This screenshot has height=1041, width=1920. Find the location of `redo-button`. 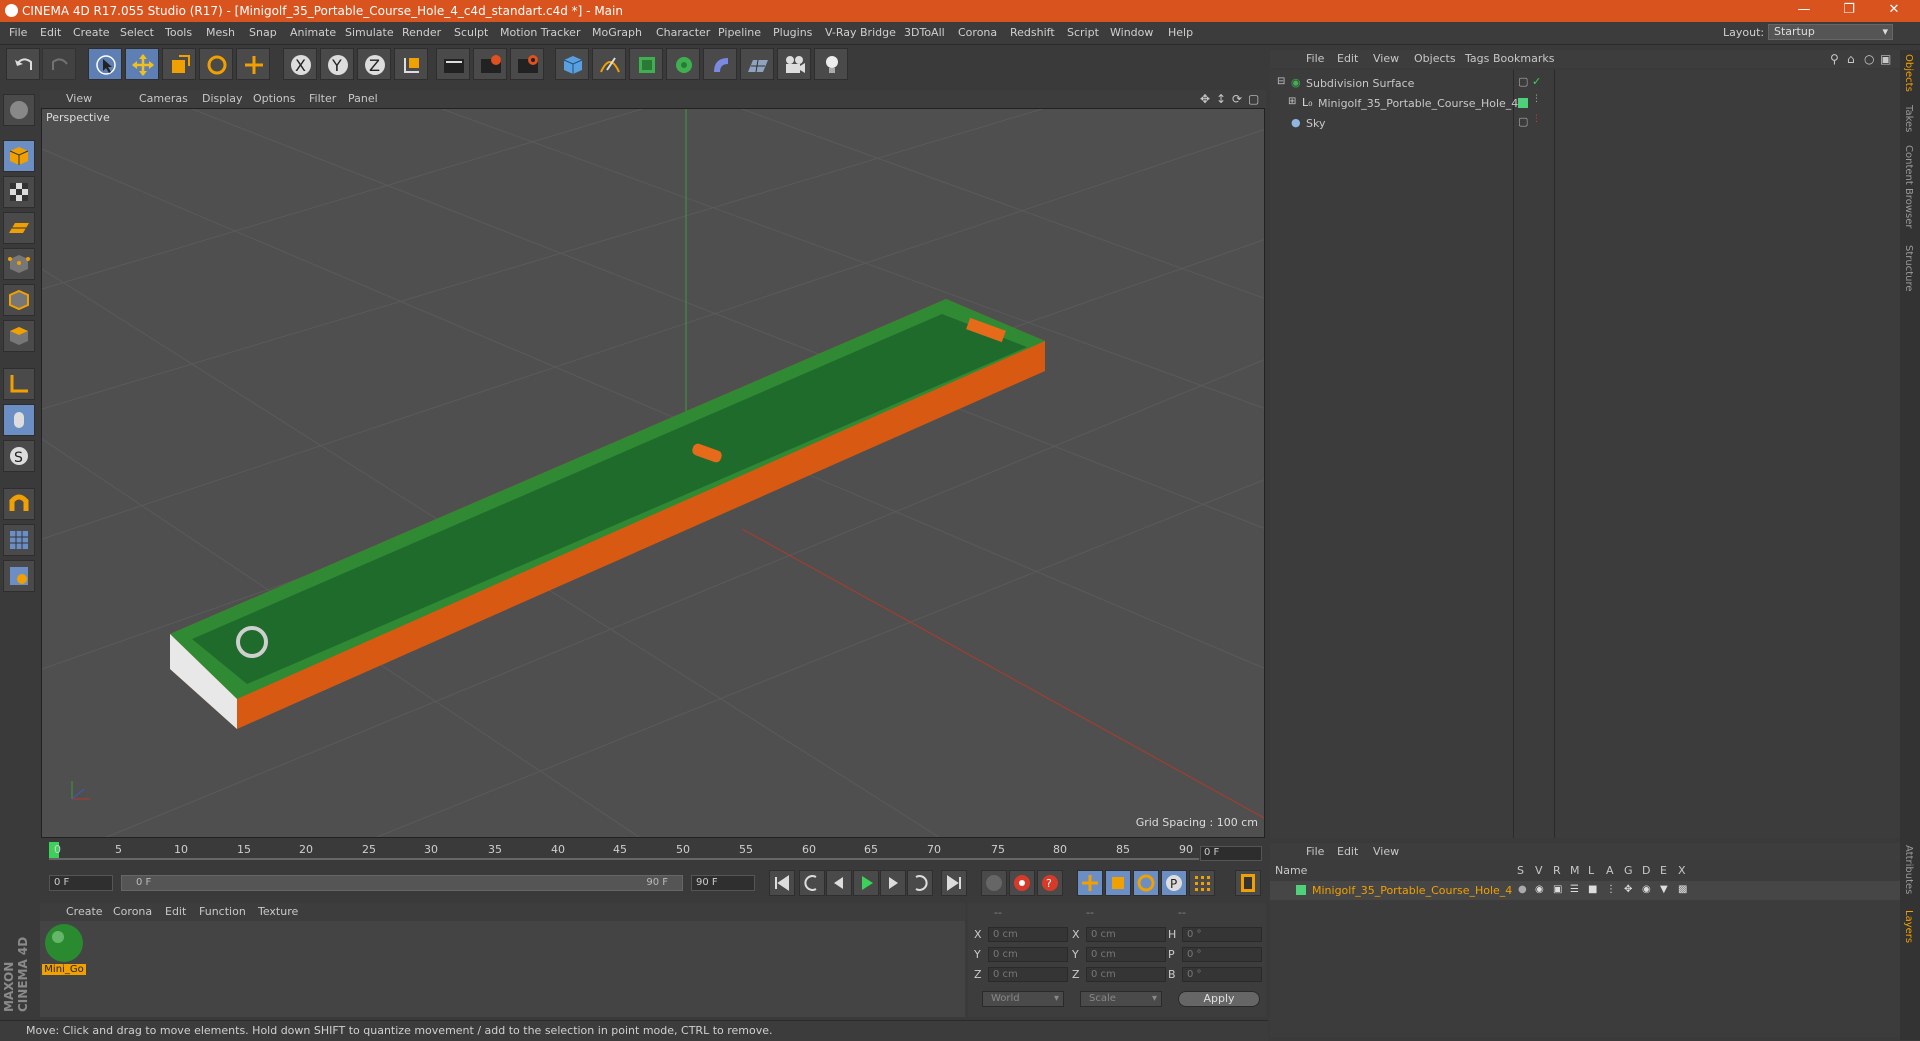

redo-button is located at coordinates (59, 64).